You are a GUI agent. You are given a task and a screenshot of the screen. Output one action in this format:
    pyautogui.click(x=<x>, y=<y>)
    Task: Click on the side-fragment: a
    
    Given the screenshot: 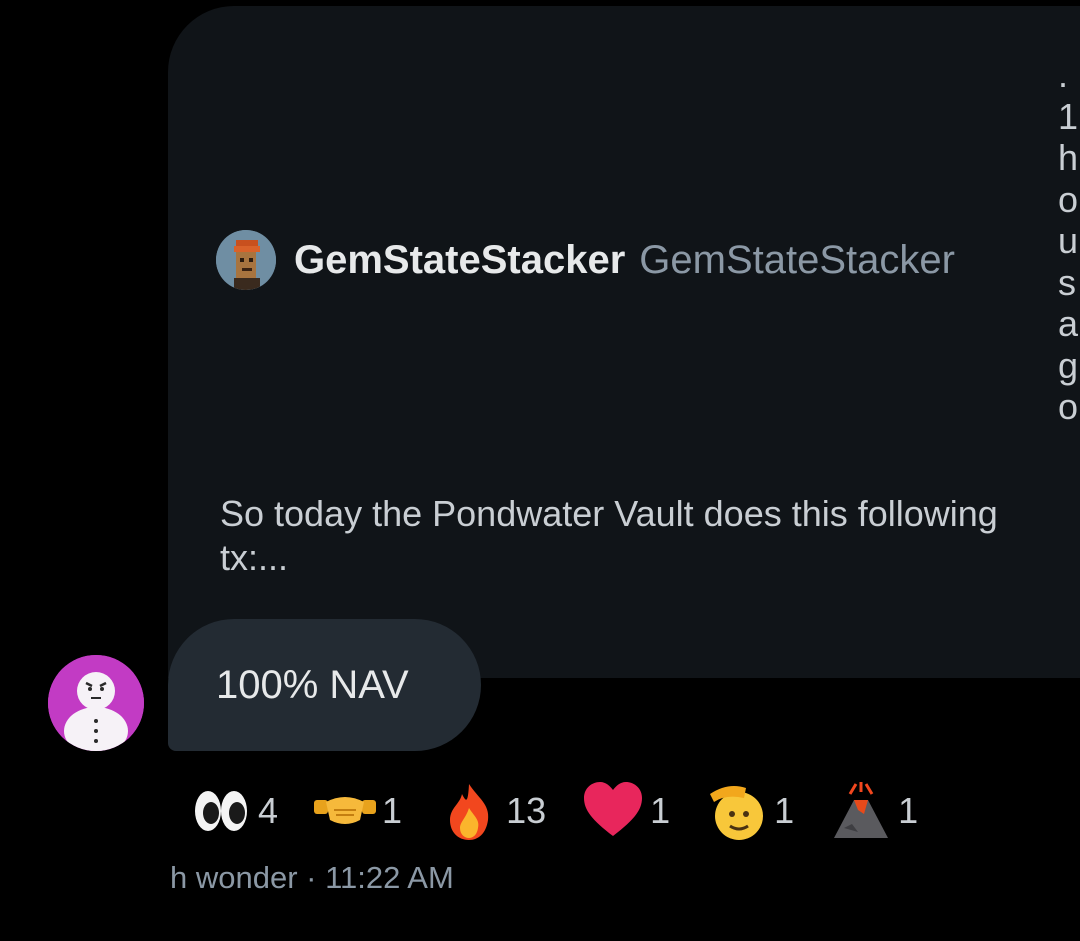 What is the action you would take?
    pyautogui.click(x=1068, y=323)
    